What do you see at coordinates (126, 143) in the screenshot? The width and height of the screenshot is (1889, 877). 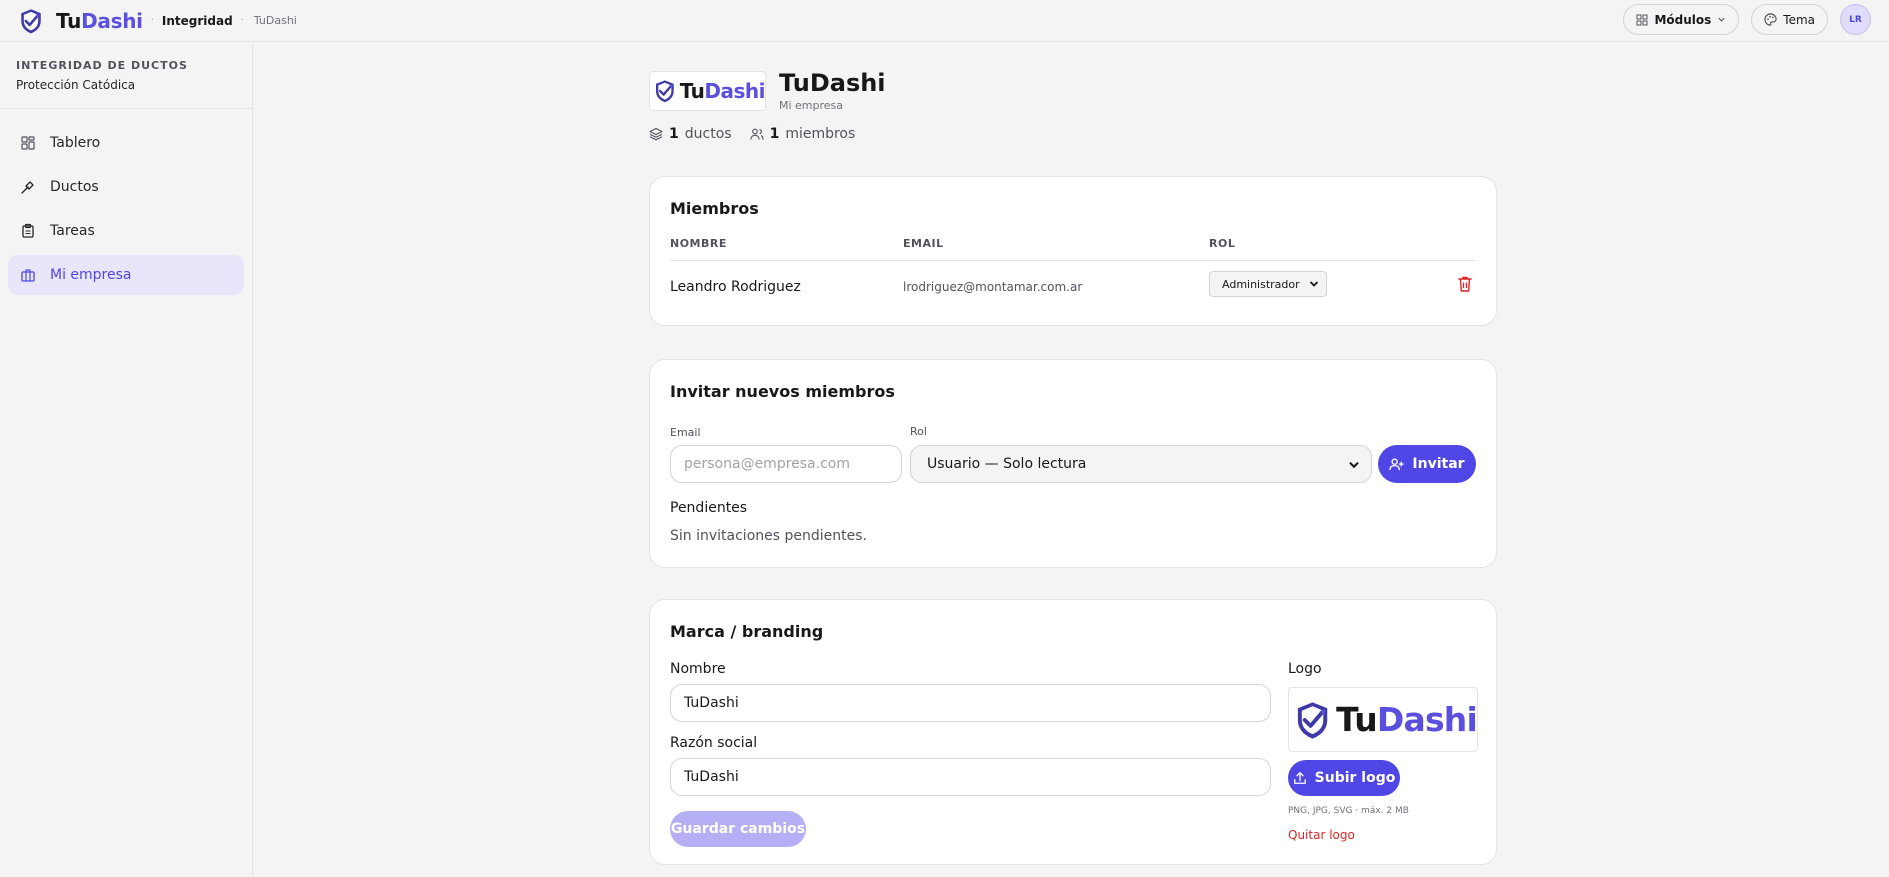 I see `sidebar-item-tablero: Tablero` at bounding box center [126, 143].